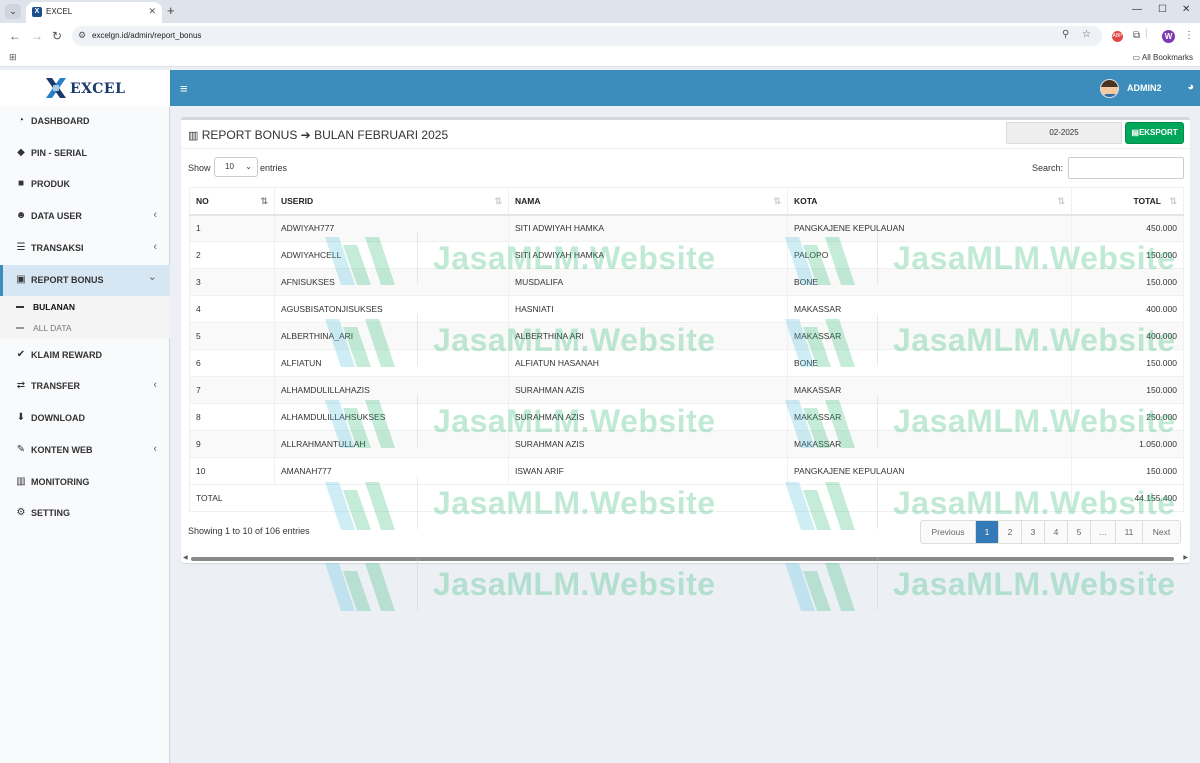 The image size is (1200, 763). I want to click on watermark-logo-icon, so click(820, 587).